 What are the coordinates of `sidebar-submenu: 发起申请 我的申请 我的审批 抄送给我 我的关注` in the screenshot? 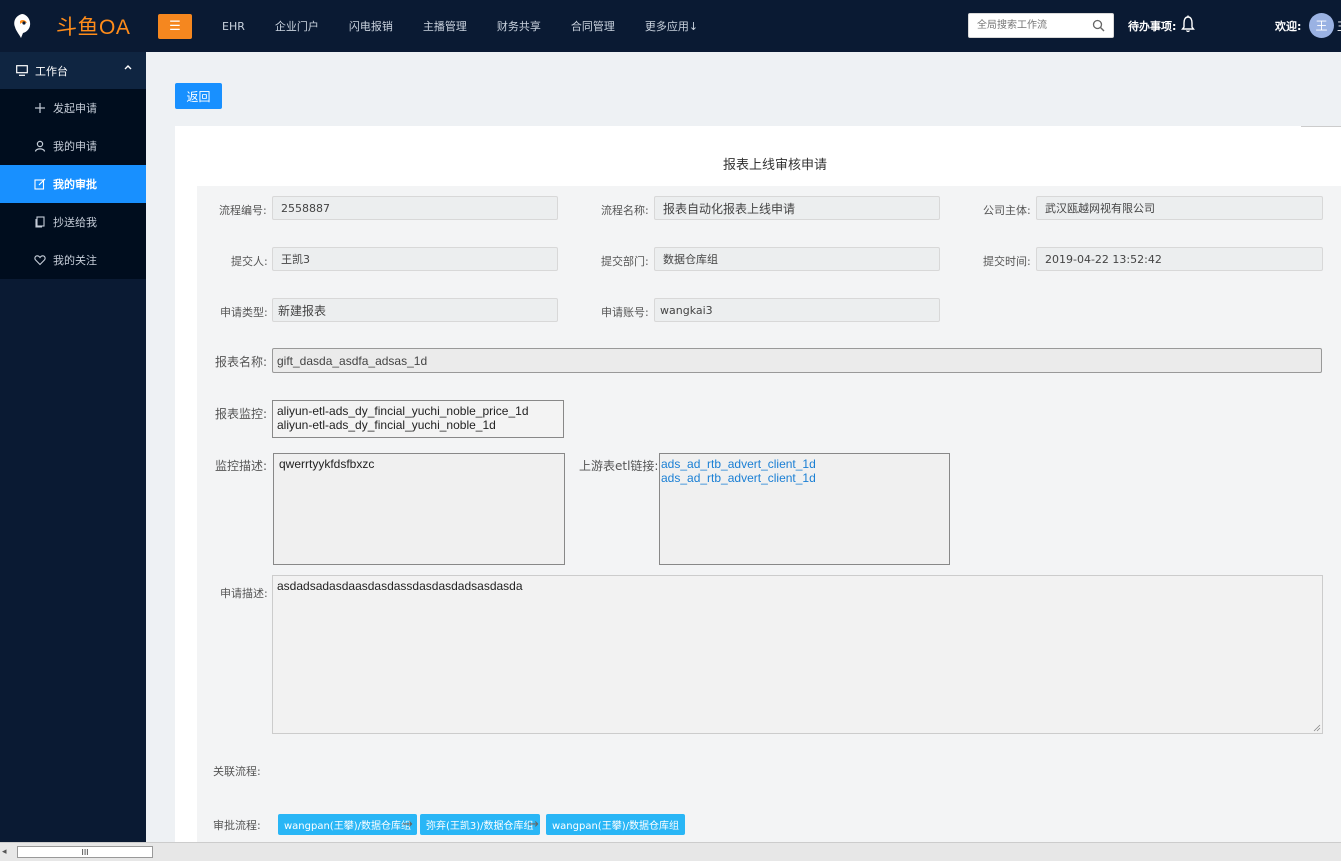 It's located at (73, 184).